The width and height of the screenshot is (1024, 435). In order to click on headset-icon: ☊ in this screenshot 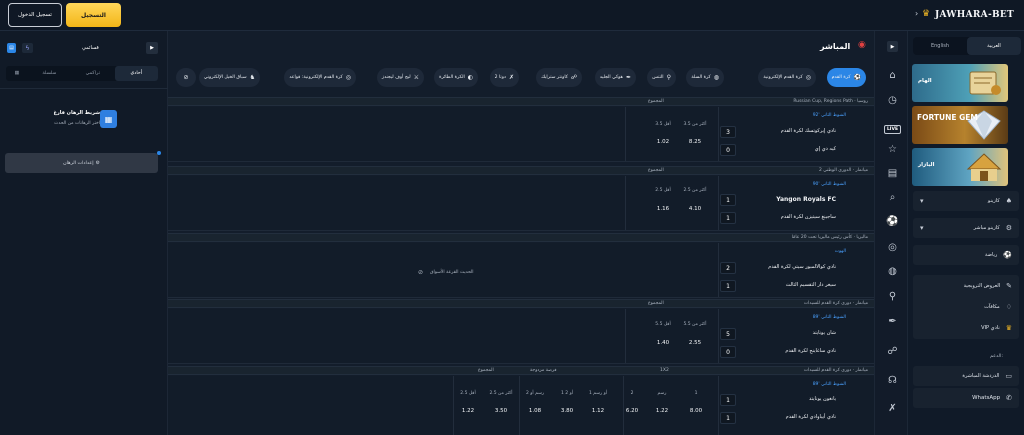, I will do `click(892, 380)`.